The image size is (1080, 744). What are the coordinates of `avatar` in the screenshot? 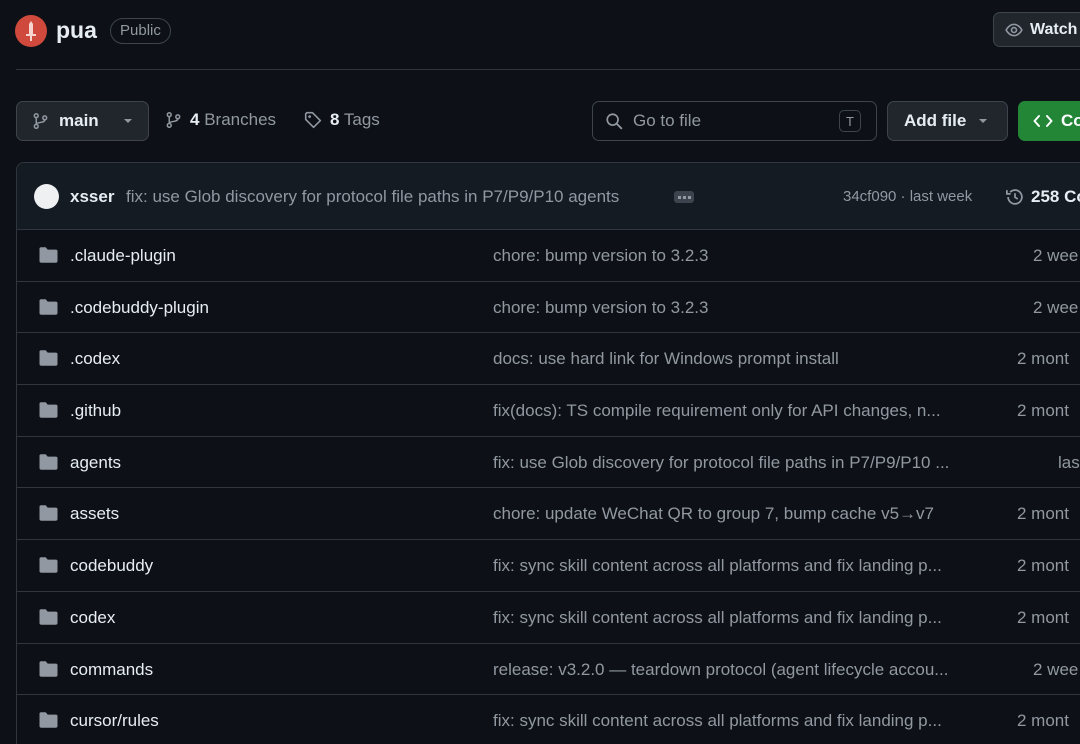 It's located at (46, 196).